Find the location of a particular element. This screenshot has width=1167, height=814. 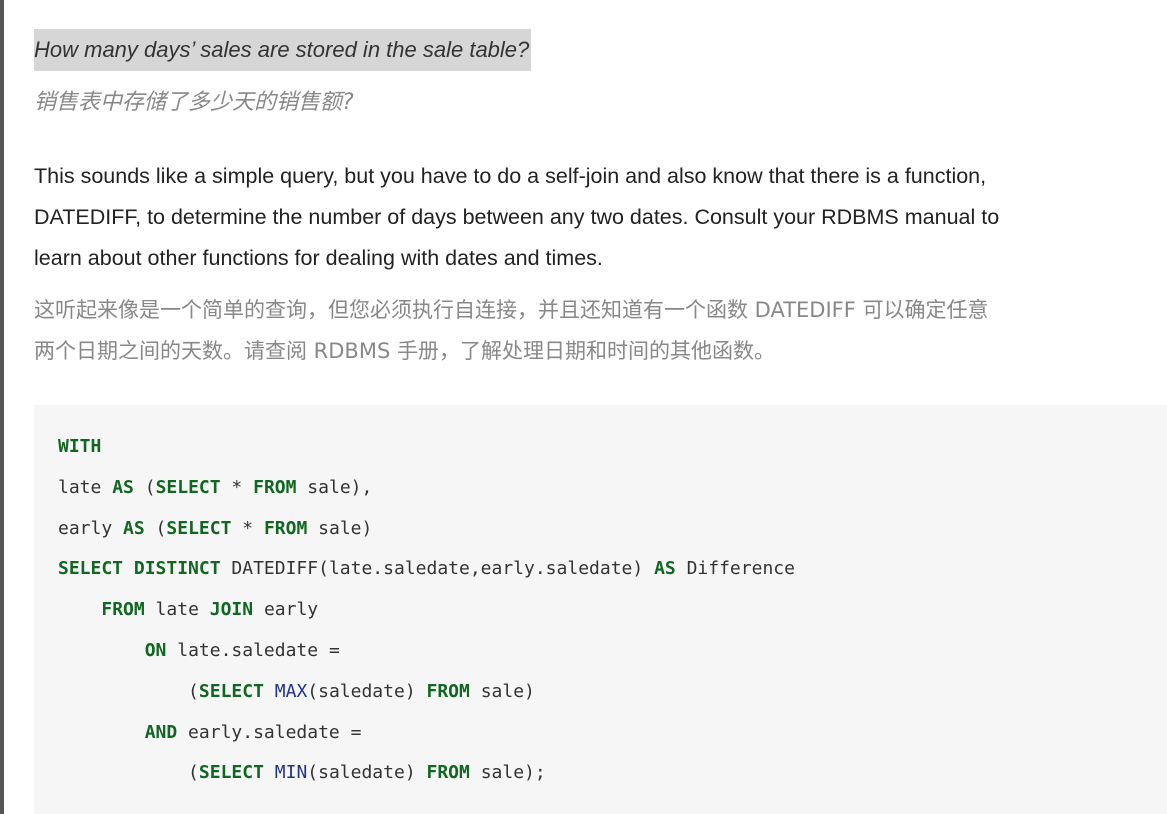

code-line: AND early.saledate = is located at coordinates (426, 733).